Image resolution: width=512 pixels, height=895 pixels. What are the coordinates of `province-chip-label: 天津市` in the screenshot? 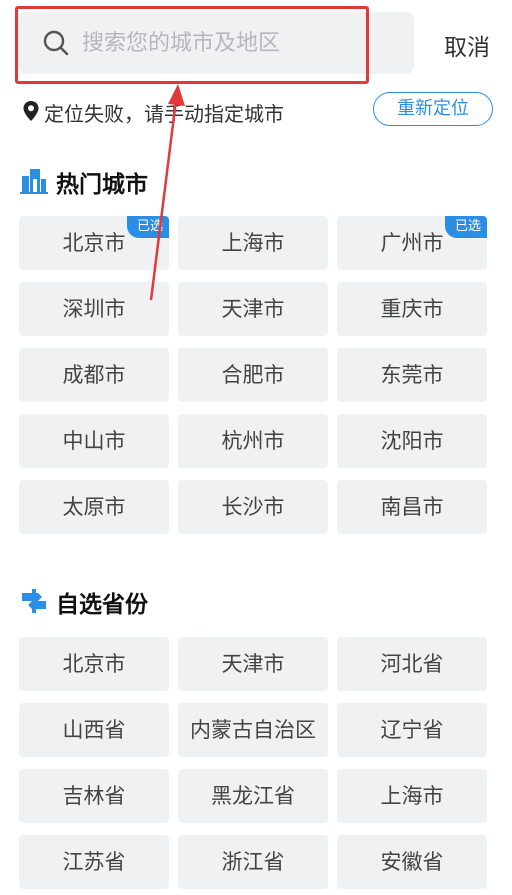 It's located at (253, 664).